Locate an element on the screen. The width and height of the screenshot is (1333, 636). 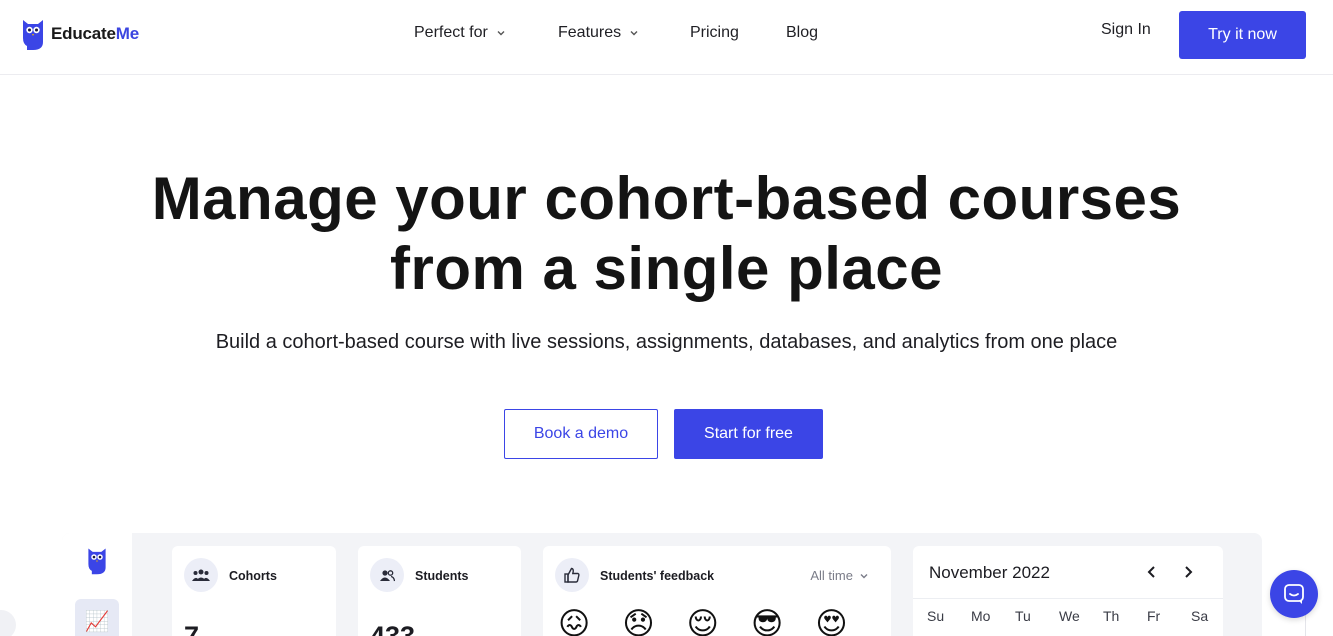
weekday-label: Su is located at coordinates (936, 616).